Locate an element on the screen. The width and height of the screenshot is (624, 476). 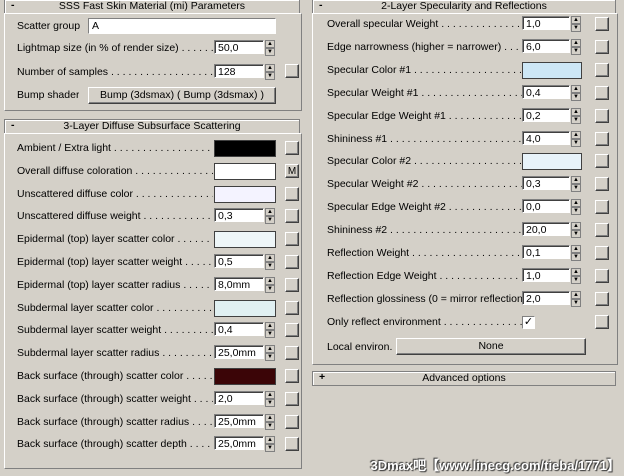
spec-edge-weight-1-spinner: 0,2 ▲ ▼ is located at coordinates (552, 115).